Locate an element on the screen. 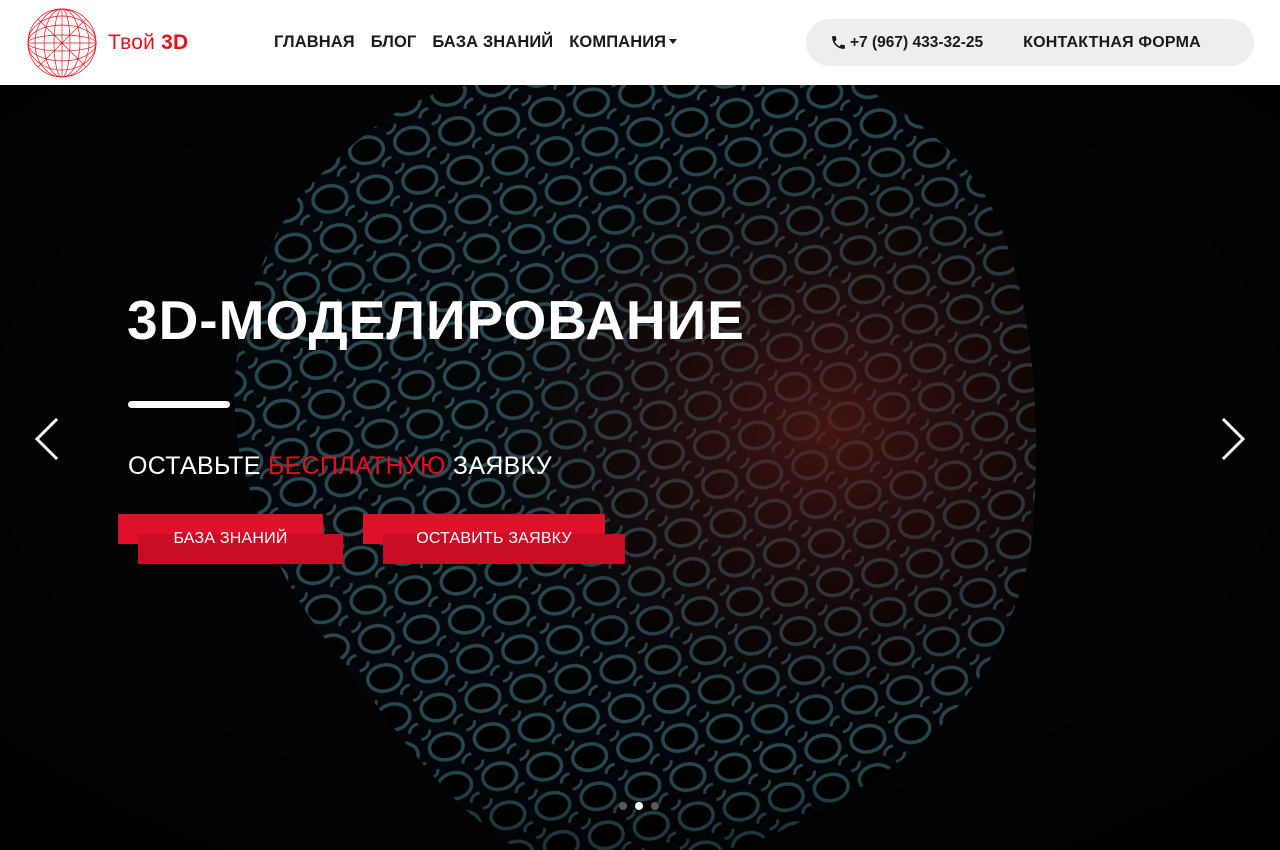 The height and width of the screenshot is (850, 1280). hero-subtitle-accent: БЕСПЛАТНУЮ is located at coordinates (356, 466).